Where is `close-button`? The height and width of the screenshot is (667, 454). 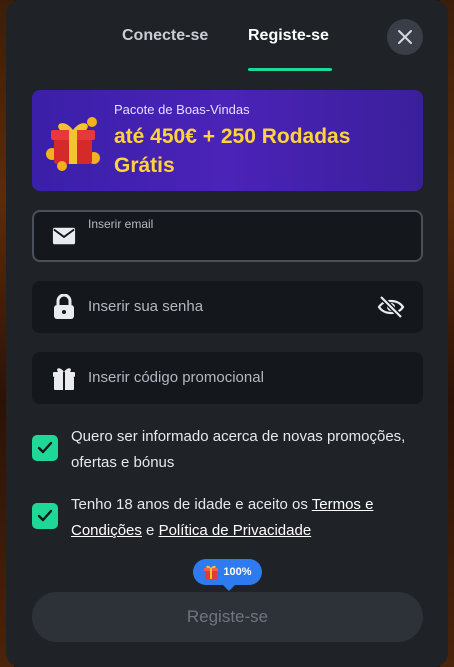 close-button is located at coordinates (405, 37).